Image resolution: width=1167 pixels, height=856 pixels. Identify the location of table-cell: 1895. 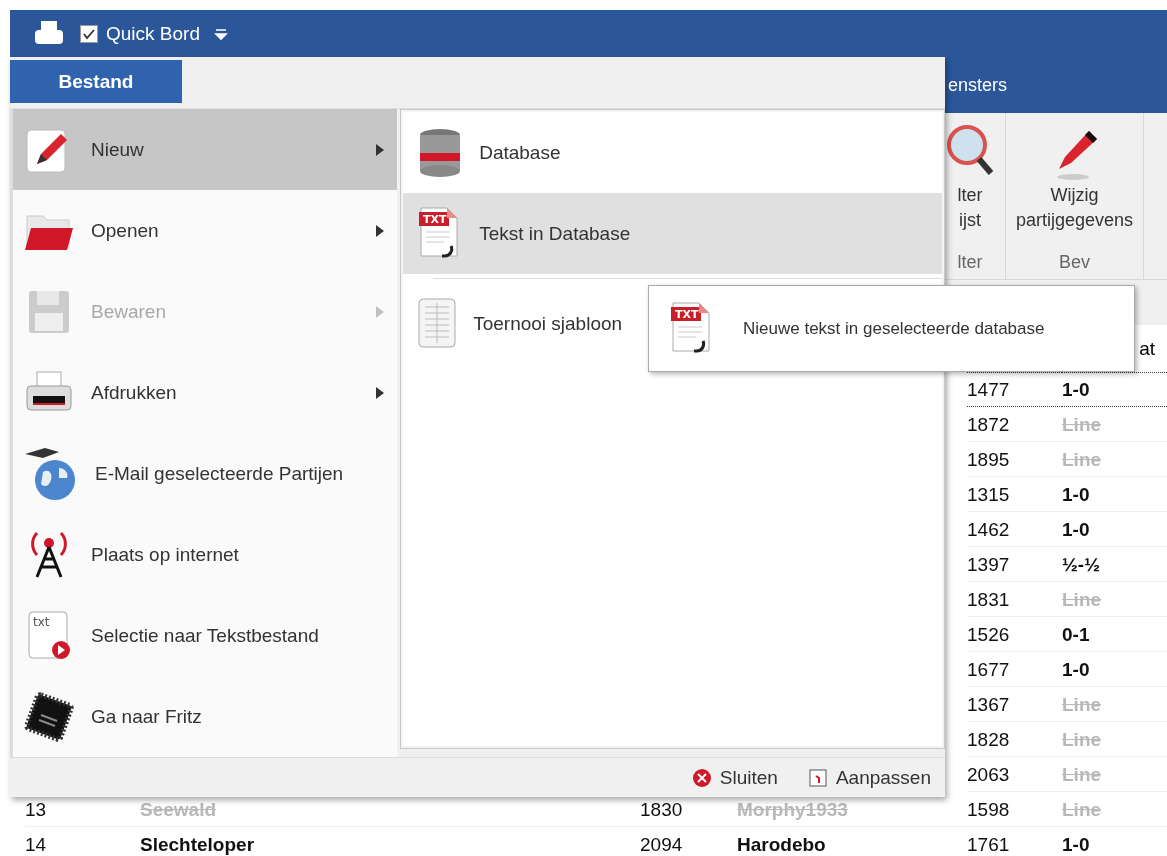
(1014, 459).